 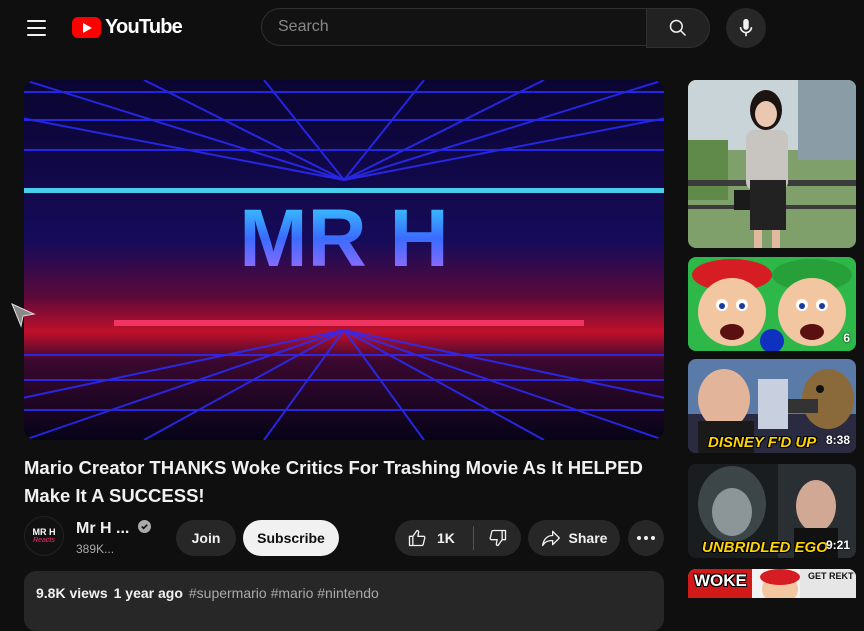 I want to click on avatar-text: MR H, so click(x=44, y=531).